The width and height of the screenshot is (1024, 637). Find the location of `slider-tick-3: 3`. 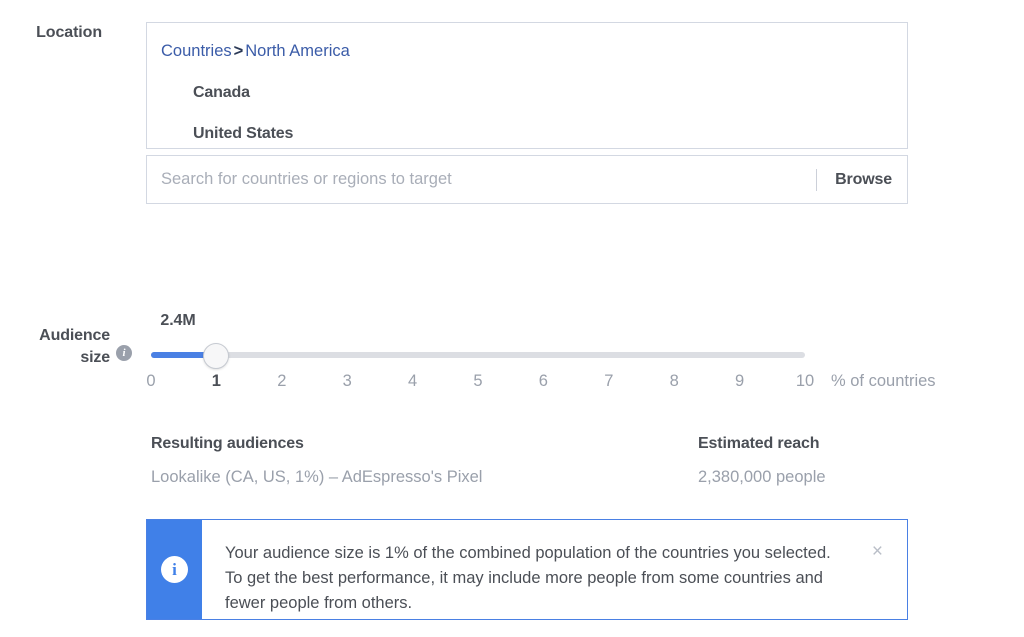

slider-tick-3: 3 is located at coordinates (347, 381).